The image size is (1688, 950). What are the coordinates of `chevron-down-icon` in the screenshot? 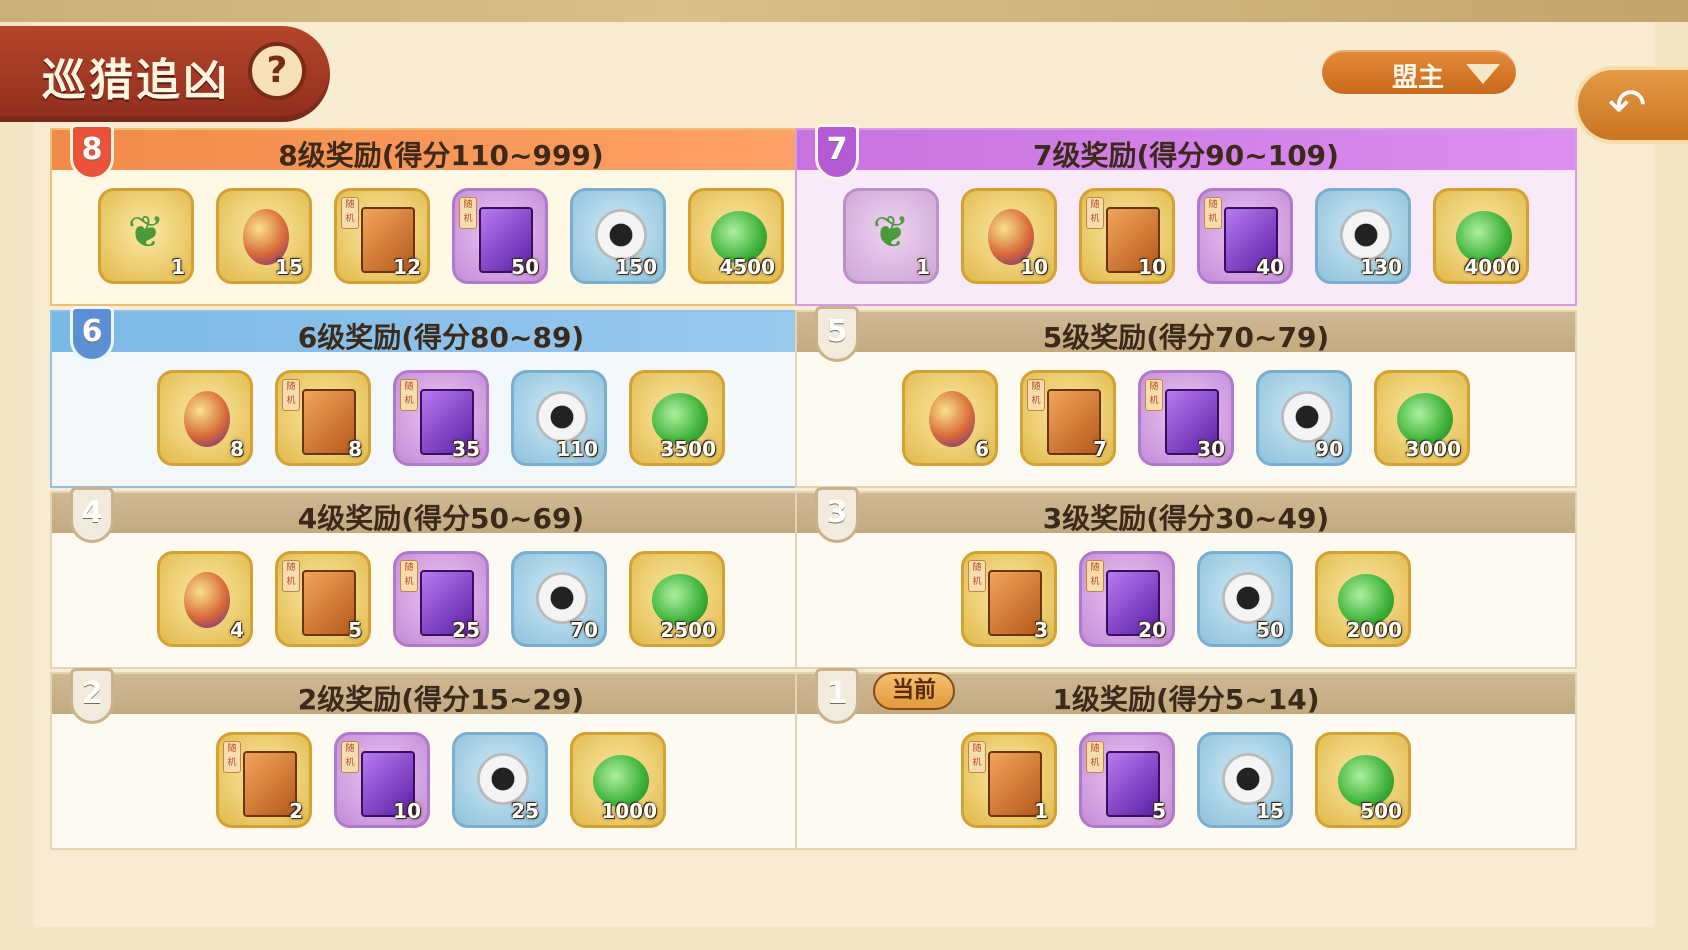 It's located at (1483, 74).